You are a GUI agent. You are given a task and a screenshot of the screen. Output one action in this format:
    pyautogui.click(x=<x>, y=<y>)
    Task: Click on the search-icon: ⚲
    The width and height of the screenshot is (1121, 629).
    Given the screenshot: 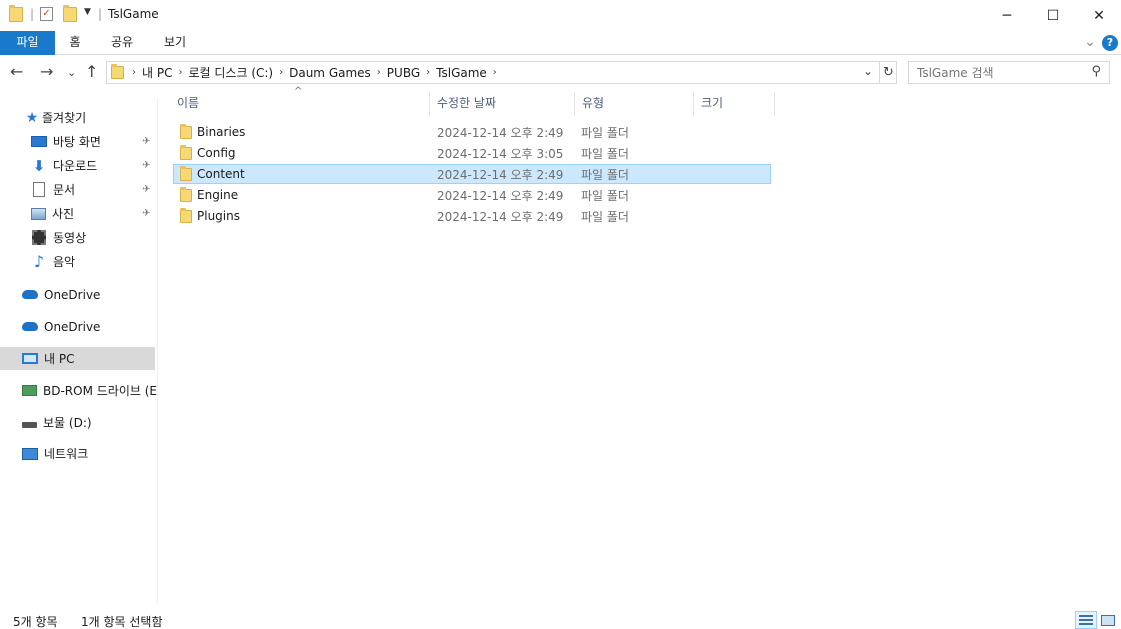 What is the action you would take?
    pyautogui.click(x=1096, y=71)
    